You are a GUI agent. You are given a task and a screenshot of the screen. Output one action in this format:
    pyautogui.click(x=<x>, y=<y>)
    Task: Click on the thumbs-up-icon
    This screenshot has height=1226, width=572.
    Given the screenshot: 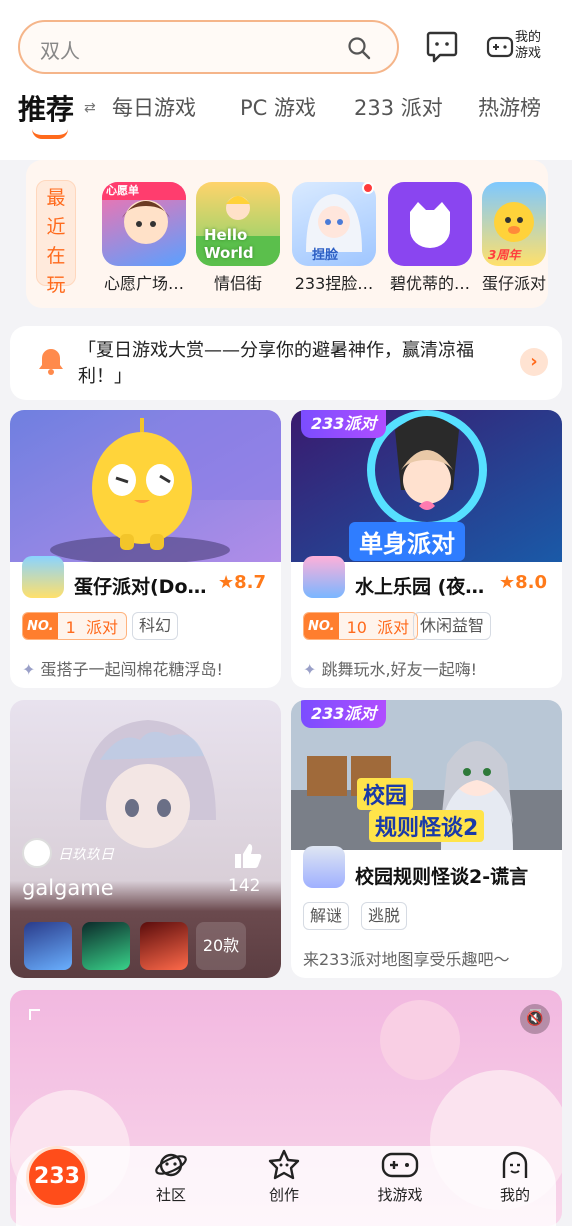 What is the action you would take?
    pyautogui.click(x=247, y=856)
    